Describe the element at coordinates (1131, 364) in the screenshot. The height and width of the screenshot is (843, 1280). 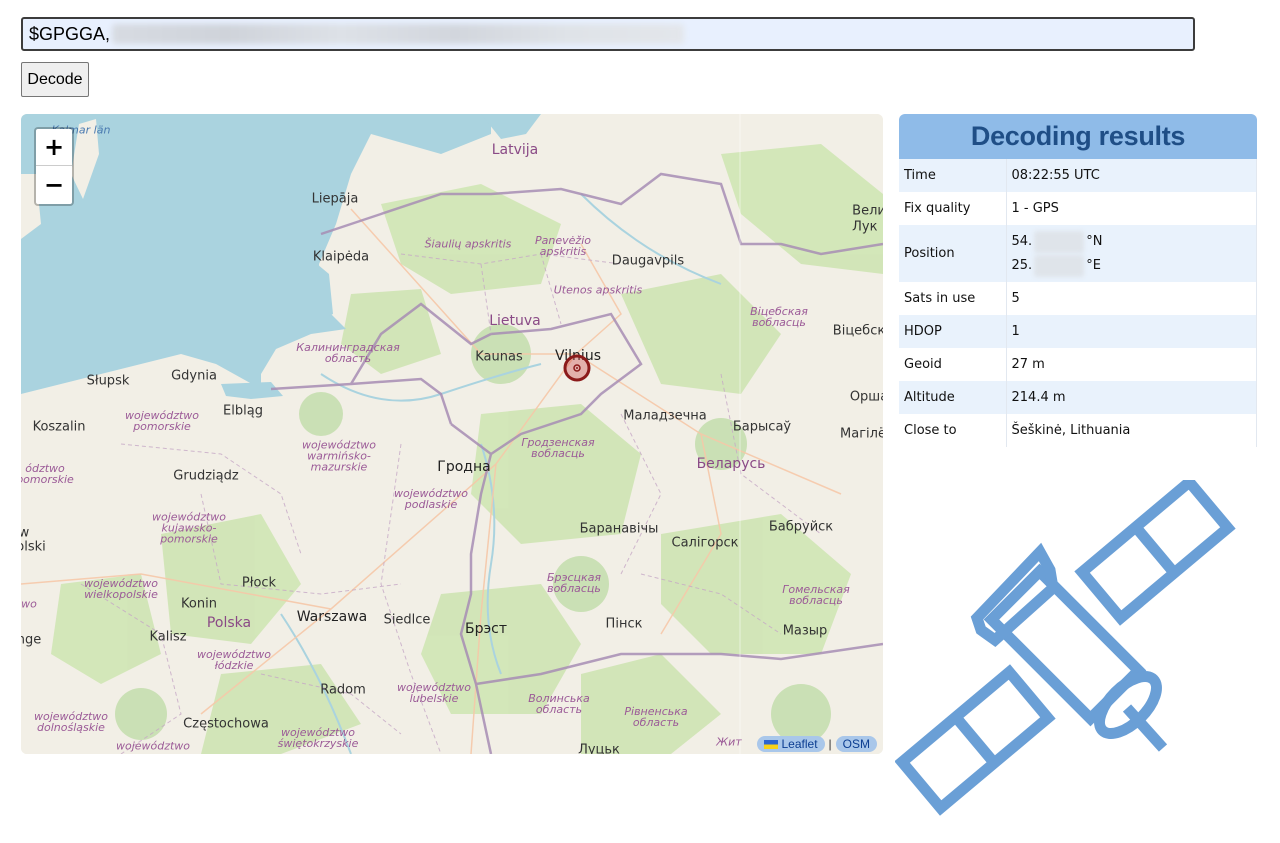
I see `row-value-geoid: 27 m` at that location.